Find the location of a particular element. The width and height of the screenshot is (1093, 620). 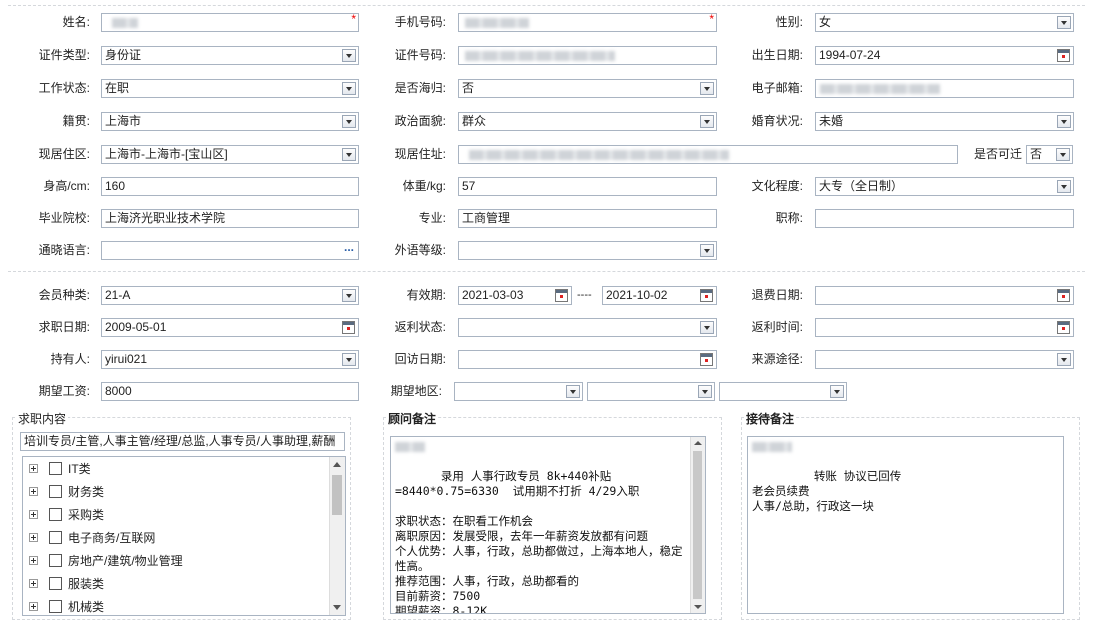

residence-address-input is located at coordinates (708, 154).